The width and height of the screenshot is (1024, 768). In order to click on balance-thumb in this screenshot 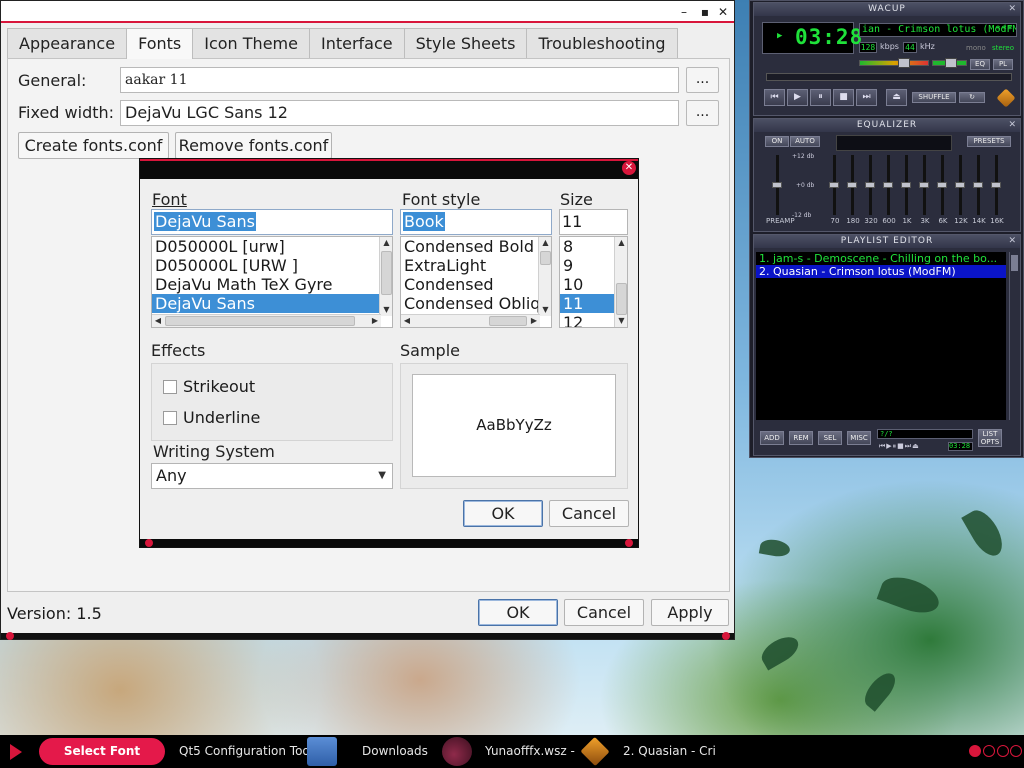, I will do `click(951, 63)`.